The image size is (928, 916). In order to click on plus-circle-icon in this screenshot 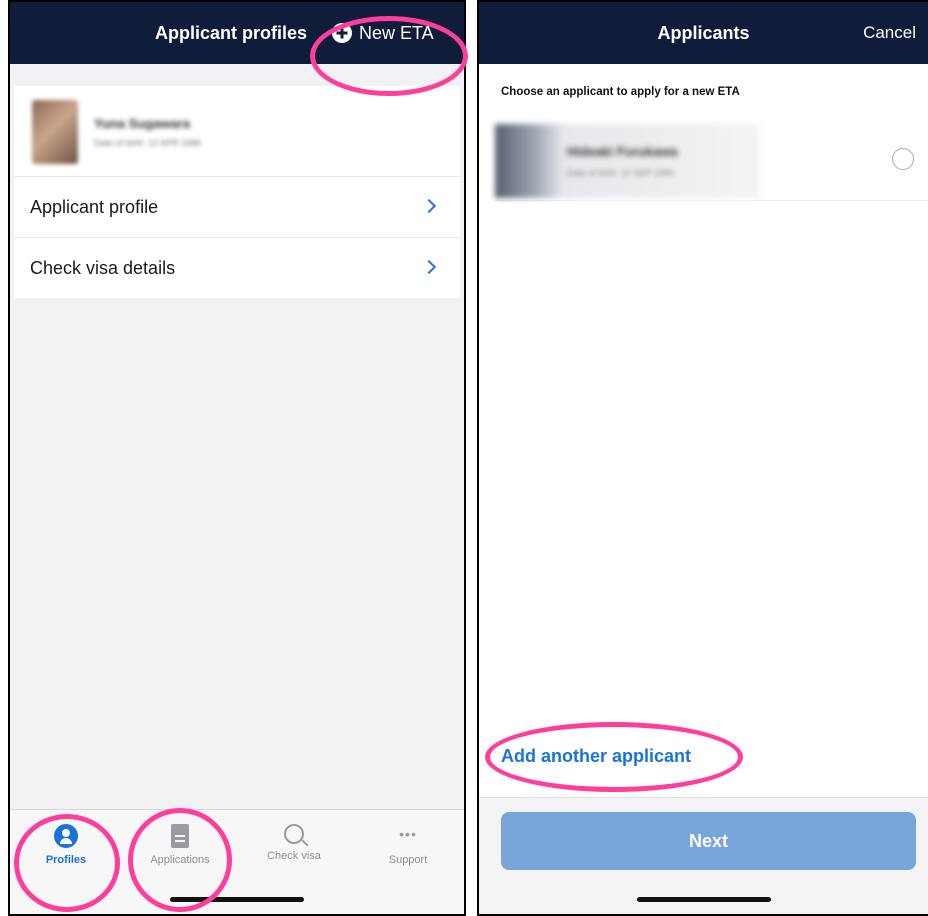, I will do `click(342, 33)`.